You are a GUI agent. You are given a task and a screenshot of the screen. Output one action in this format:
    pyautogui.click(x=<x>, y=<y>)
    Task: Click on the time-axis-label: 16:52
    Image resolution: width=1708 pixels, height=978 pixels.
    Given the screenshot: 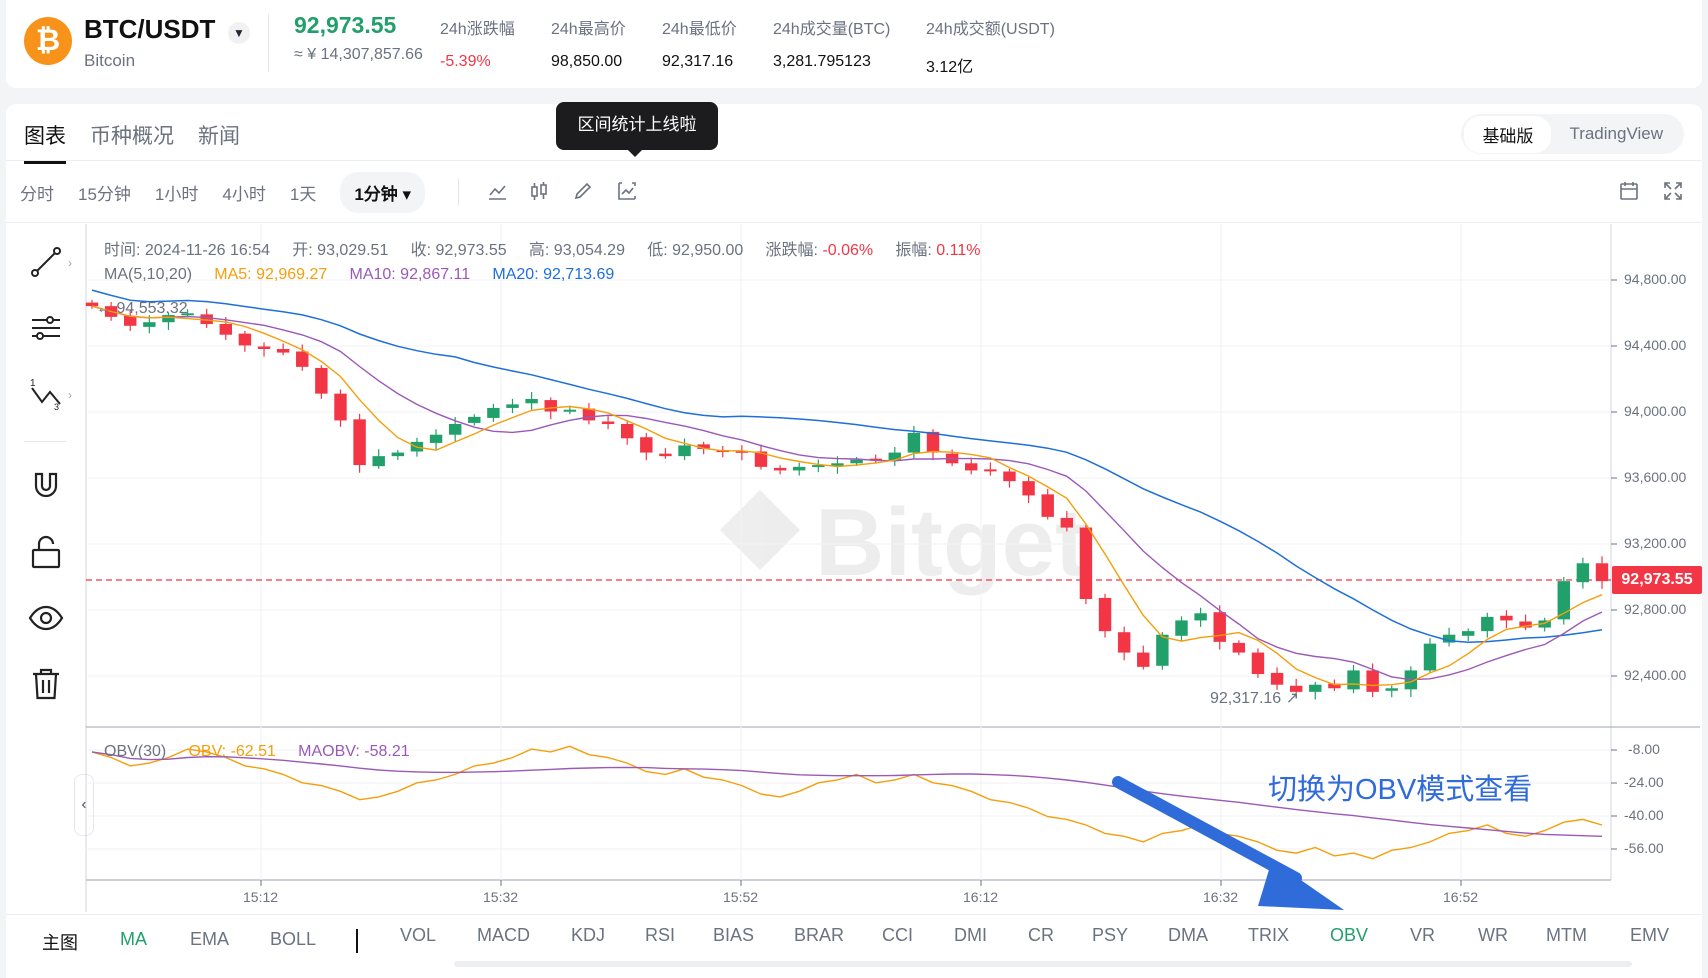 What is the action you would take?
    pyautogui.click(x=1461, y=897)
    